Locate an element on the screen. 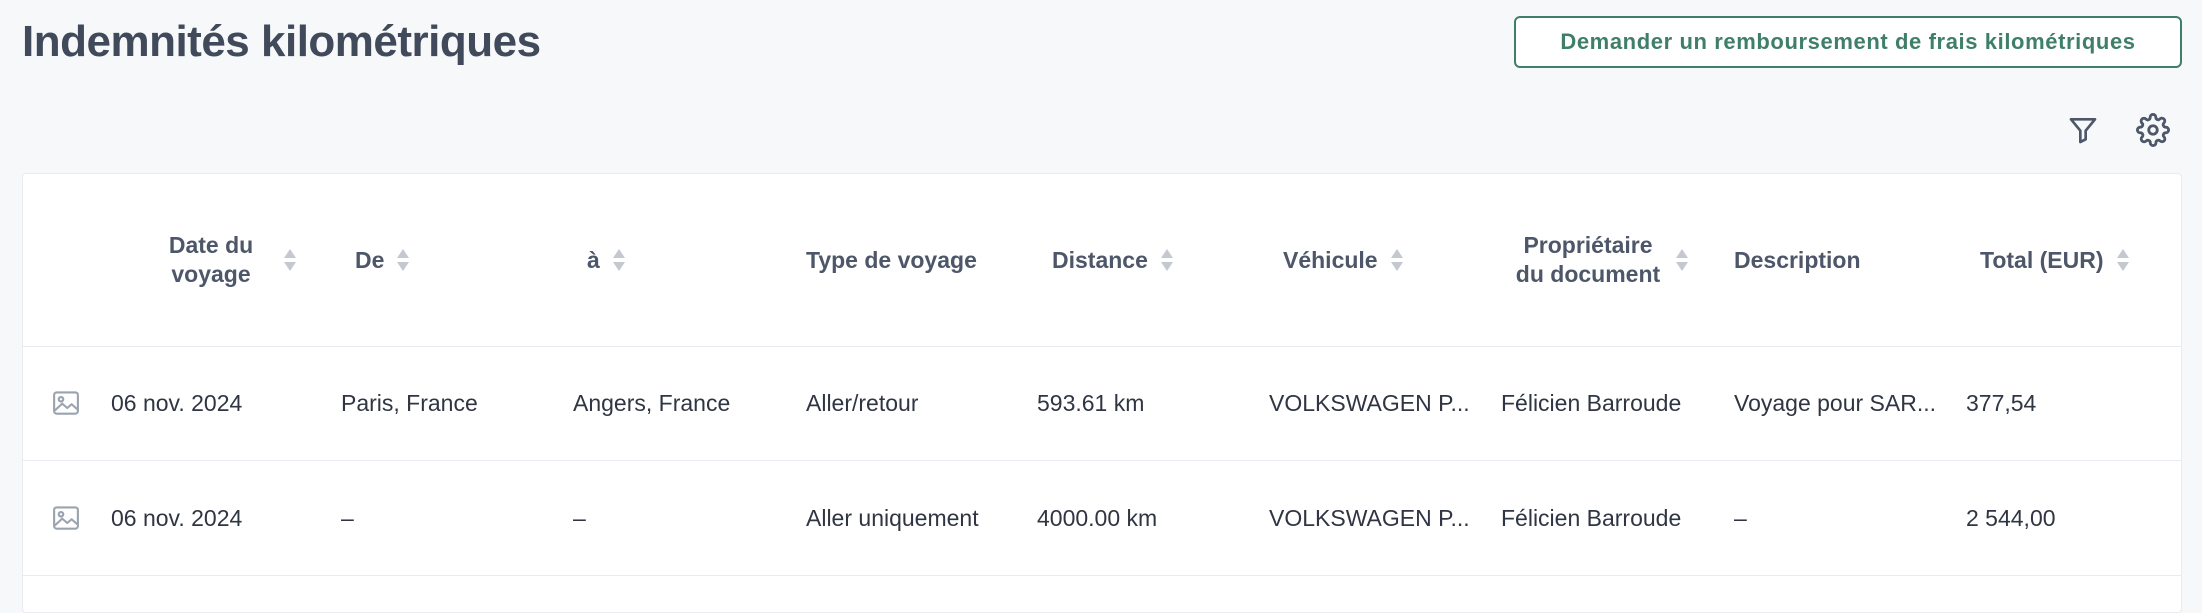 Image resolution: width=2202 pixels, height=613 pixels. column-header-owner: Propriétaire du document is located at coordinates (1601, 260).